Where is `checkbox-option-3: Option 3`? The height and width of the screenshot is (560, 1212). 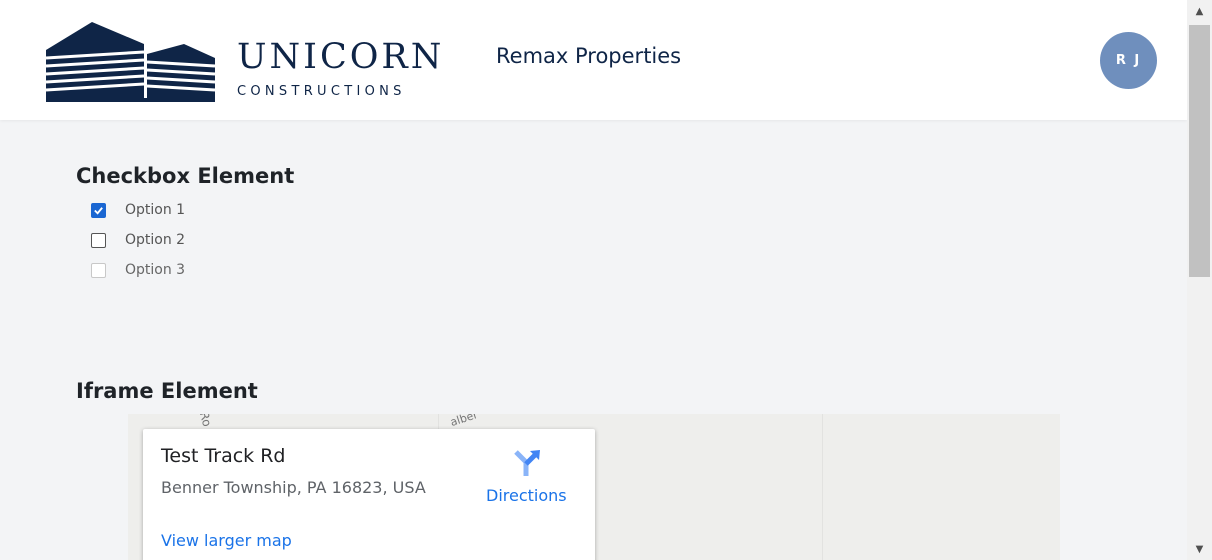
checkbox-option-3: Option 3 is located at coordinates (138, 270).